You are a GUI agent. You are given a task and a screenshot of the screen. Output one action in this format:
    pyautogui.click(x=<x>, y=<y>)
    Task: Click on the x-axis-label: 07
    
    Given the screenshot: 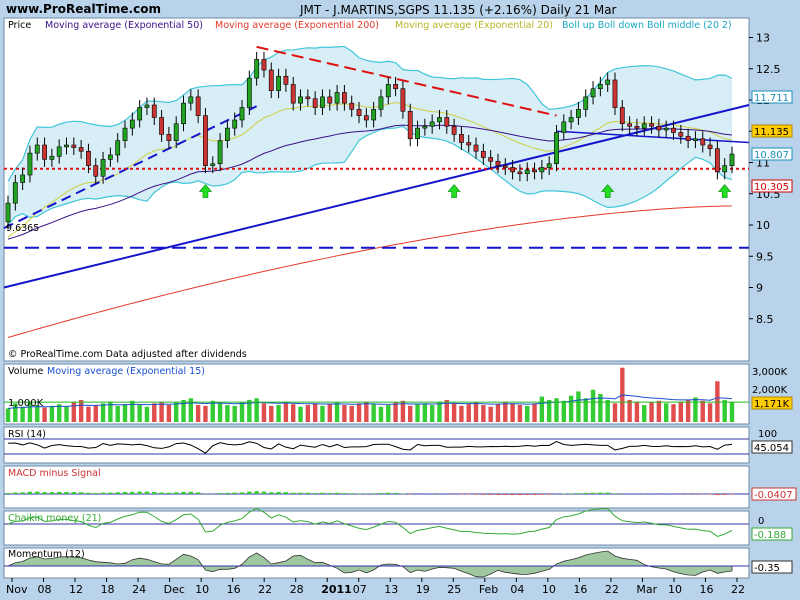 What is the action you would take?
    pyautogui.click(x=360, y=589)
    